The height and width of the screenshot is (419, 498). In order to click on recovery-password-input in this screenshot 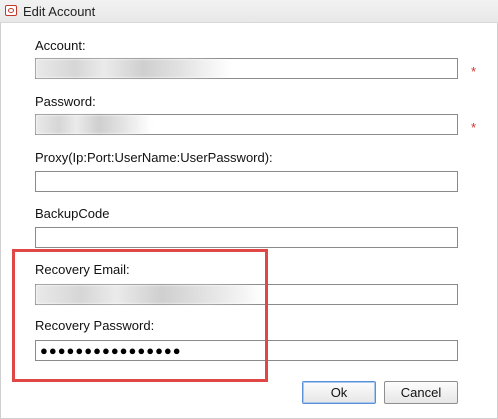, I will do `click(246, 350)`.